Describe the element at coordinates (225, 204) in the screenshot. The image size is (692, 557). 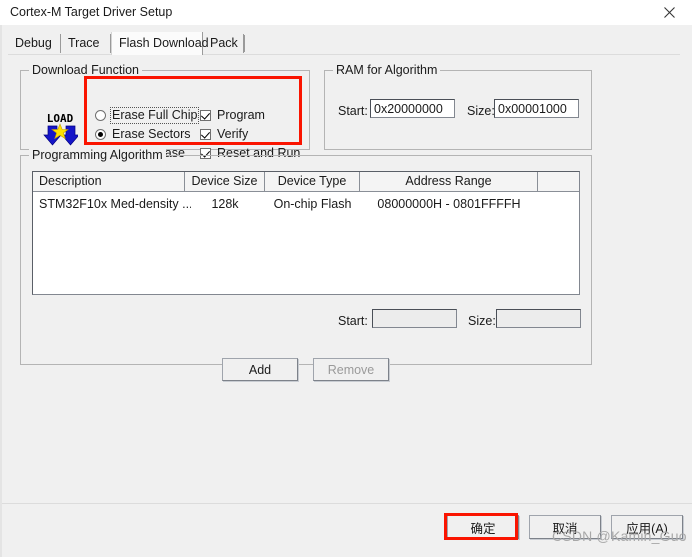
I see `table-cell-device-size: 128k` at that location.